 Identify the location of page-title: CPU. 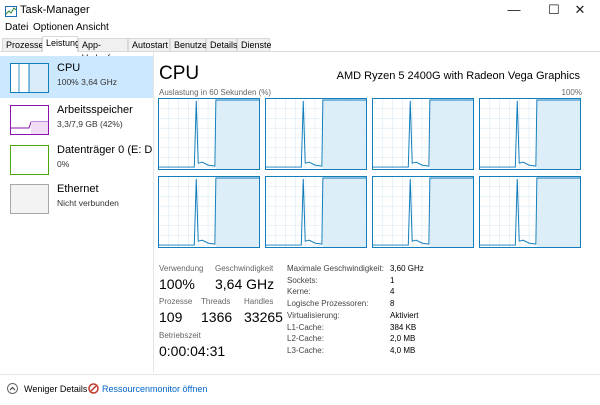
(179, 73).